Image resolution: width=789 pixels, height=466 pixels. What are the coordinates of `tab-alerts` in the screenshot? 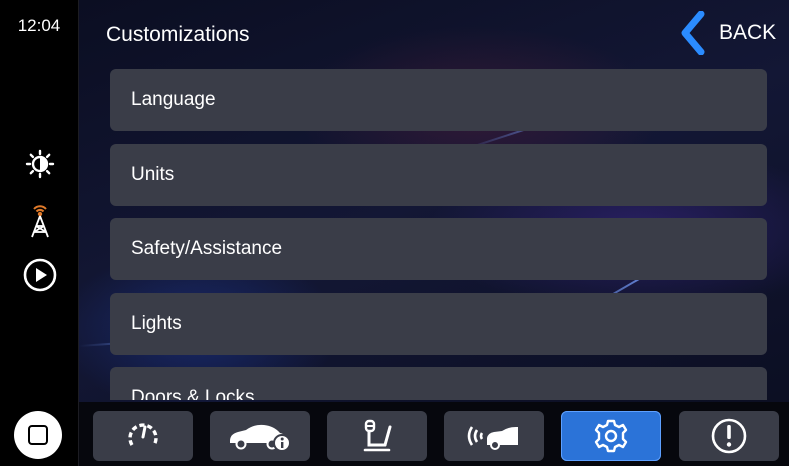 It's located at (729, 436).